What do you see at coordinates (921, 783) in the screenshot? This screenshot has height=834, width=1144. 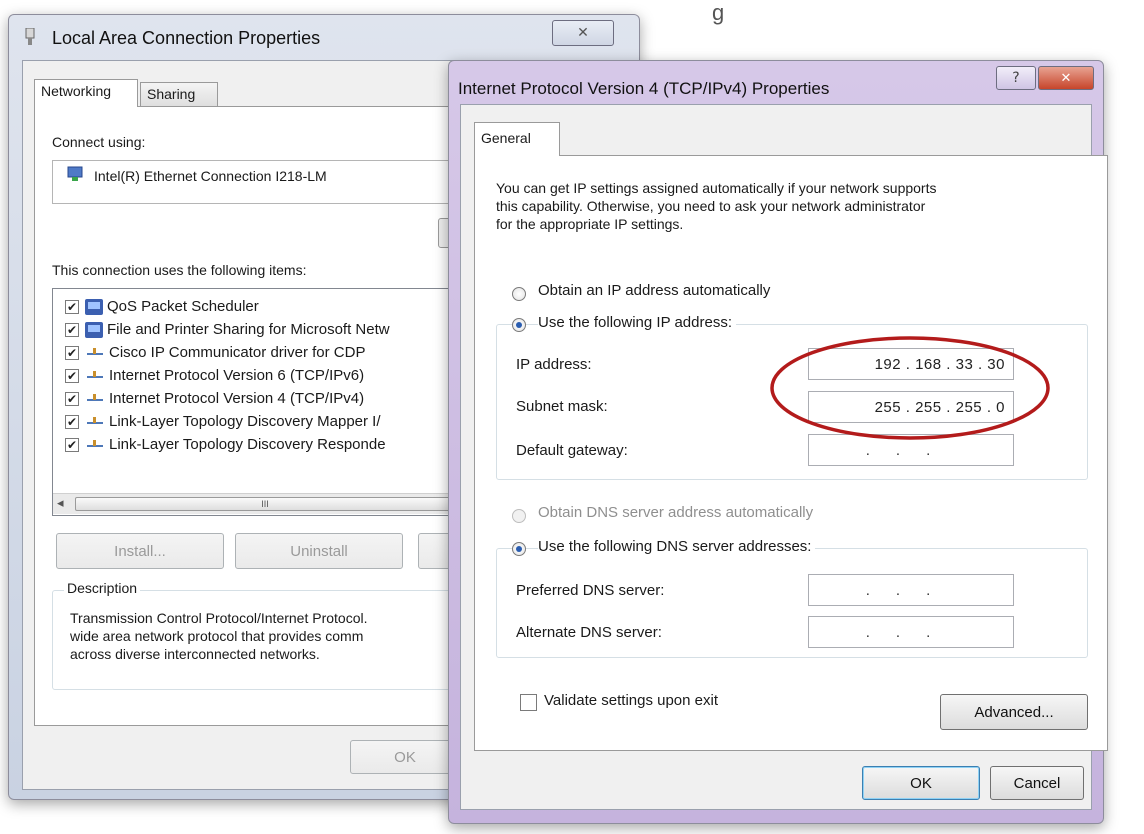 I see `ok-button: OK` at bounding box center [921, 783].